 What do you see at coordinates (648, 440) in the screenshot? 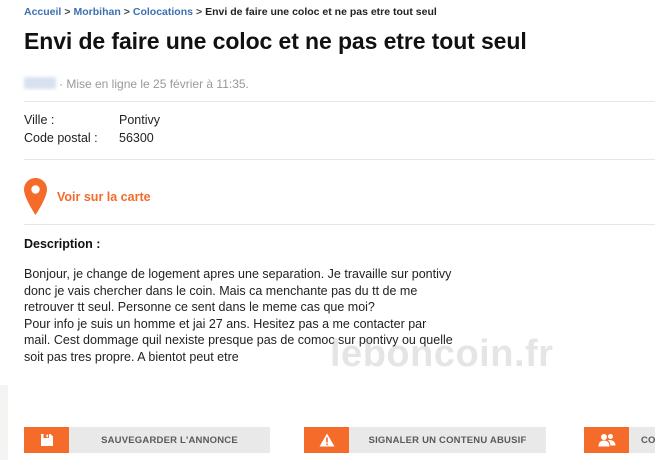
I see `contact-label: CO` at bounding box center [648, 440].